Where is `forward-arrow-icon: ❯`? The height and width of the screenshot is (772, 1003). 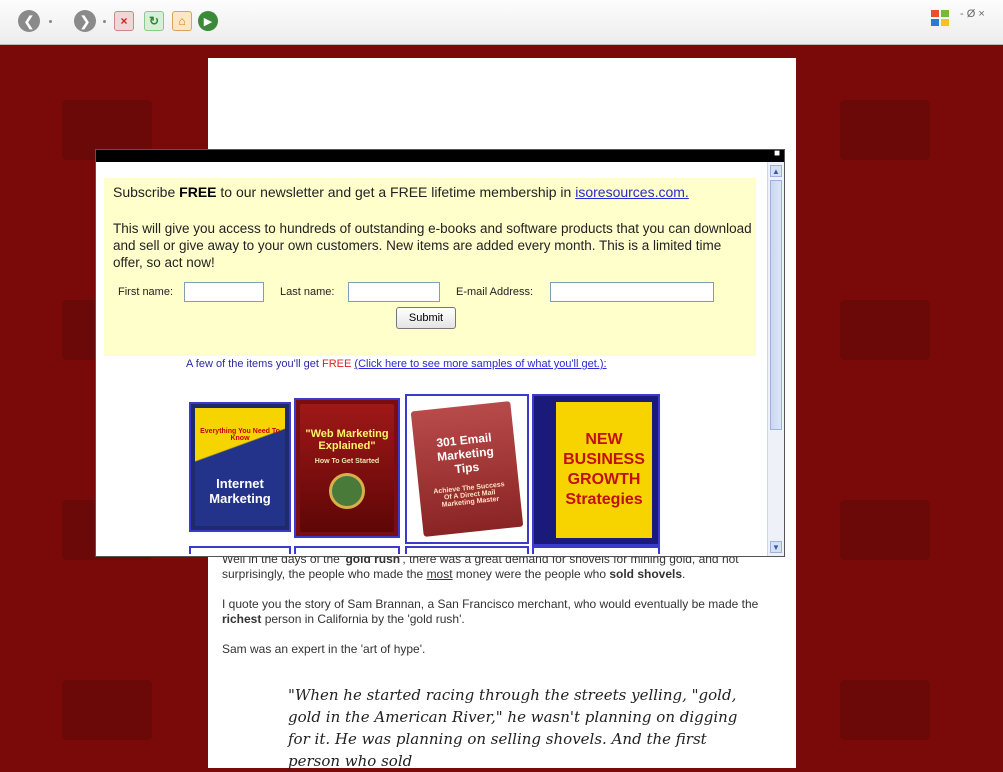 forward-arrow-icon: ❯ is located at coordinates (85, 21).